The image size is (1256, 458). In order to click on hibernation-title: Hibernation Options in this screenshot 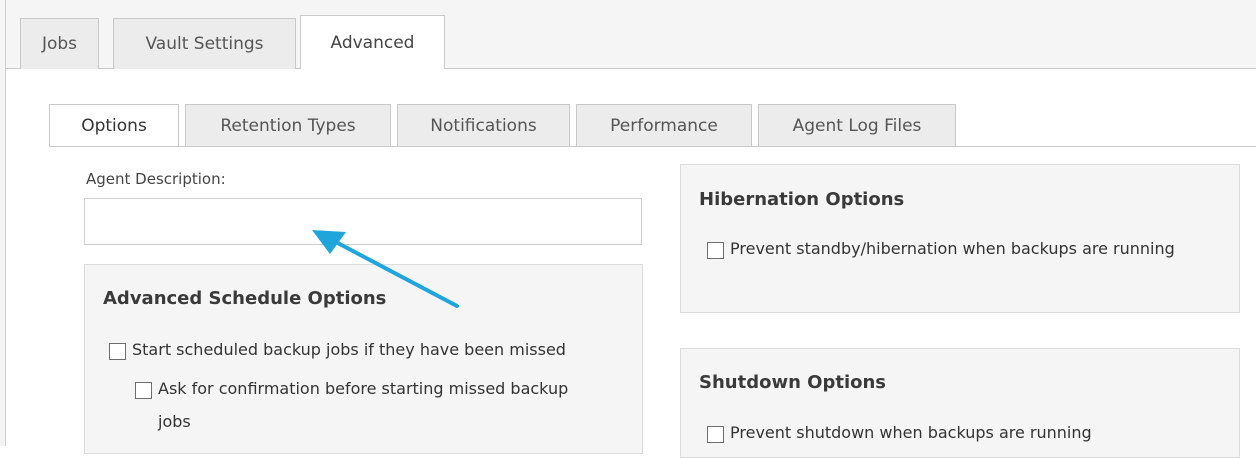, I will do `click(802, 199)`.